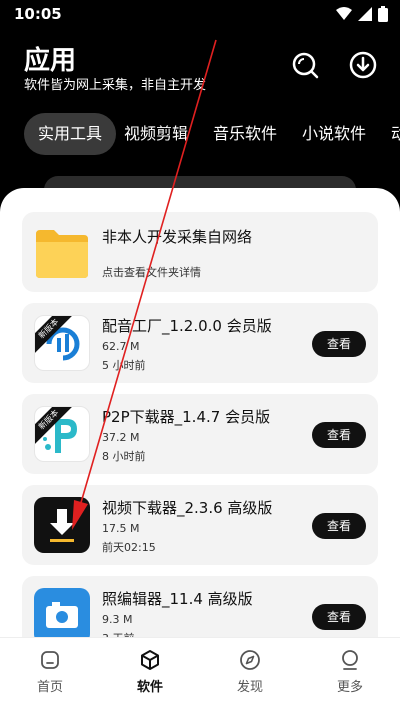  What do you see at coordinates (62, 343) in the screenshot?
I see `app-icon-dubbing: 新版本` at bounding box center [62, 343].